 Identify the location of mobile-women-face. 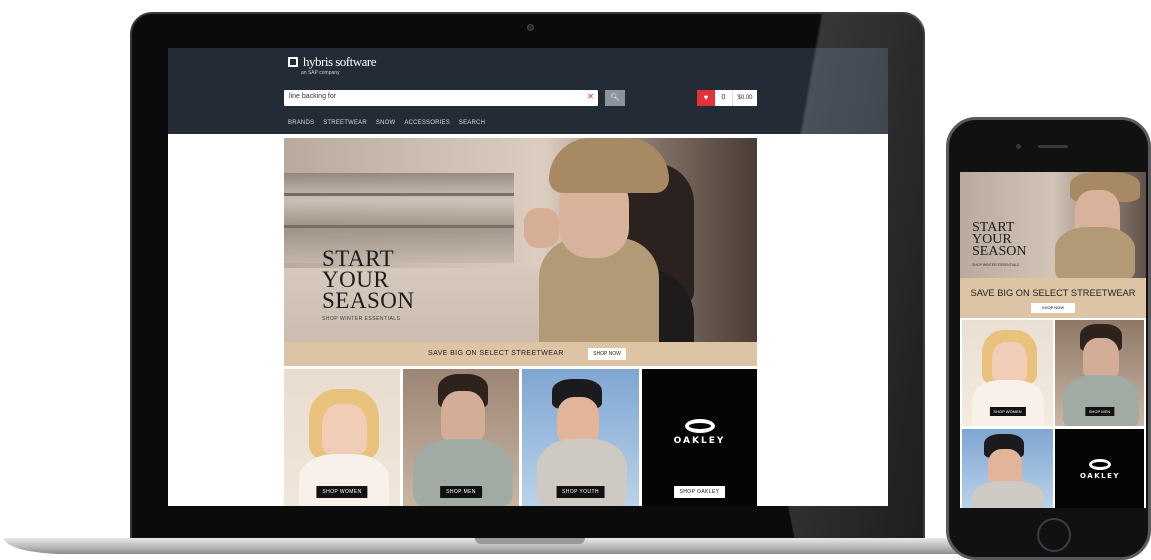
(1009, 362).